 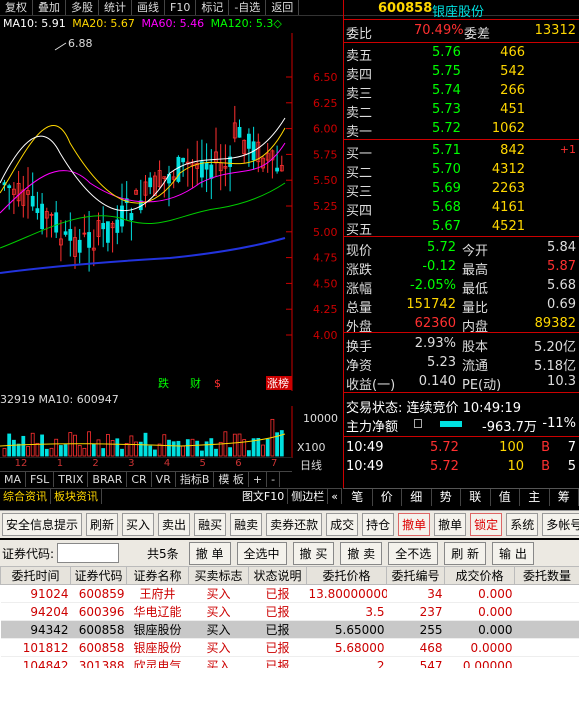 What do you see at coordinates (571, 447) in the screenshot?
I see `tick-count: 7` at bounding box center [571, 447].